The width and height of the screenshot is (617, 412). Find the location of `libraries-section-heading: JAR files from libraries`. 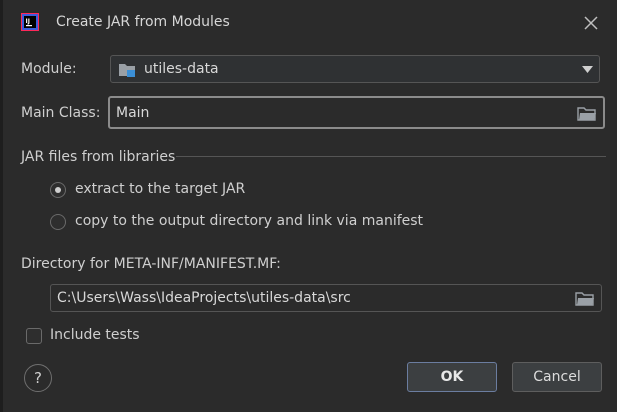

libraries-section-heading: JAR files from libraries is located at coordinates (98, 157).